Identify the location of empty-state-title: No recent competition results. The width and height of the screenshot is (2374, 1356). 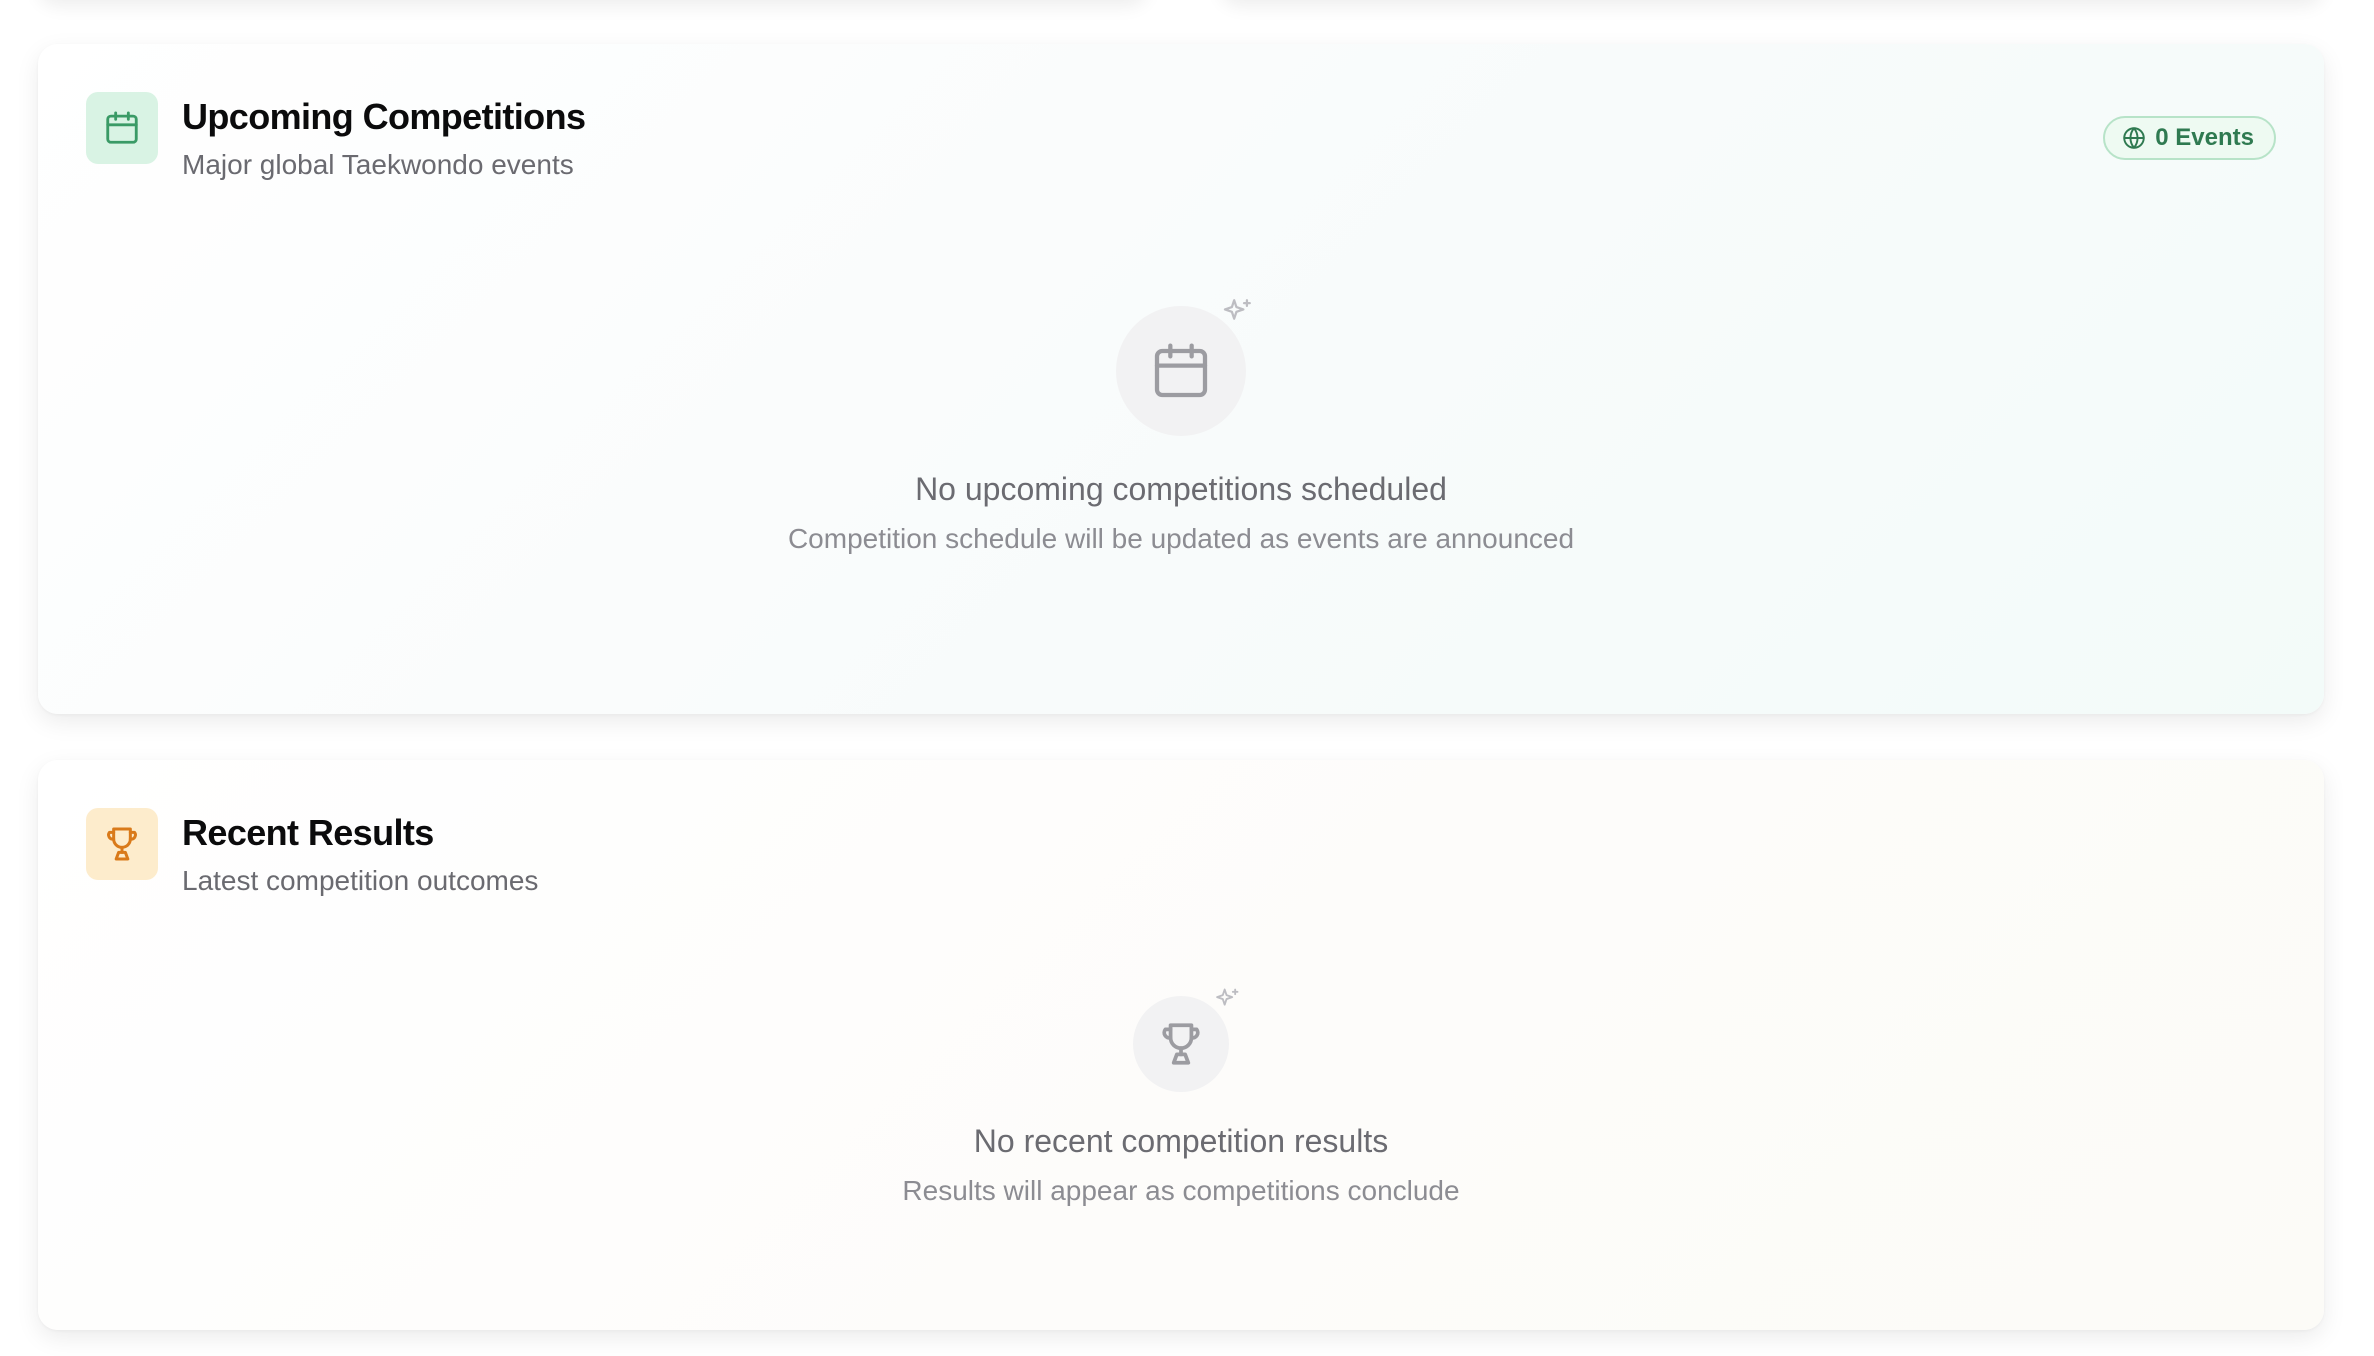
(1181, 1141).